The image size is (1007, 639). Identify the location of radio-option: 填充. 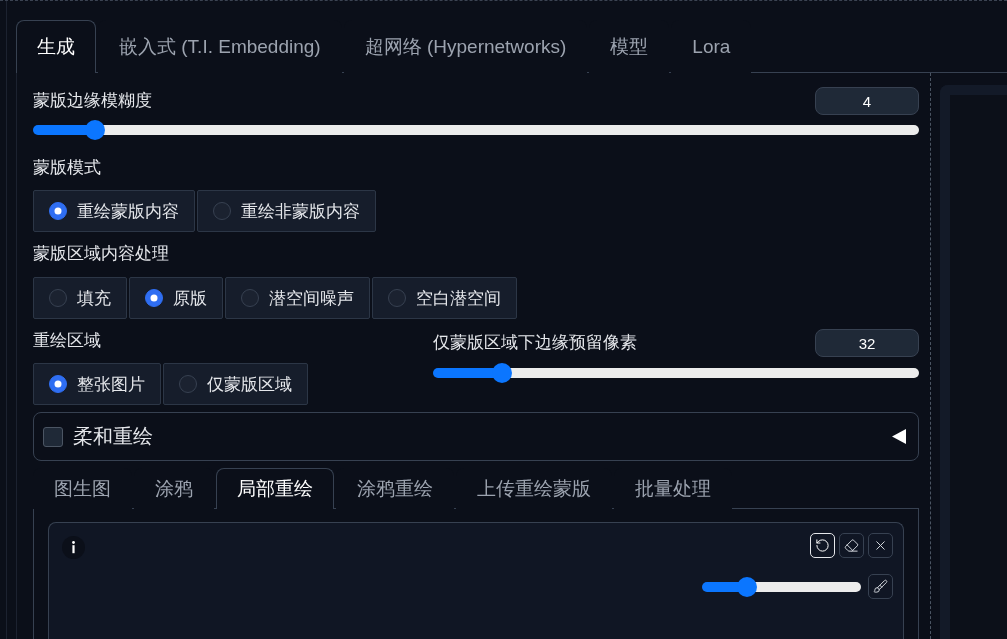
(80, 298).